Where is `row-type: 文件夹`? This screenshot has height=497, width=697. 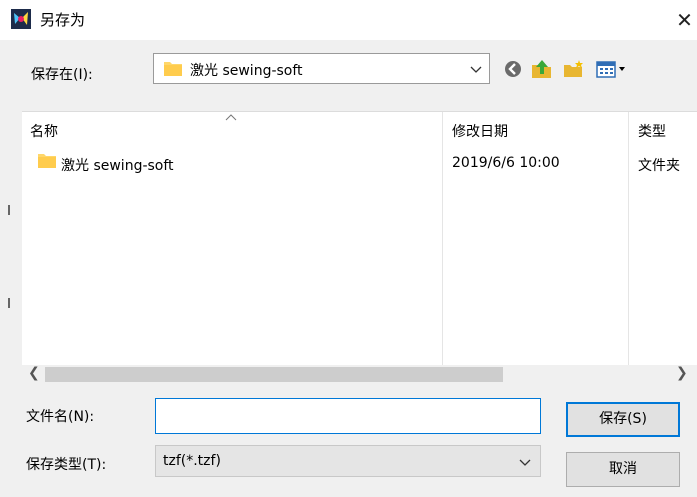
row-type: 文件夹 is located at coordinates (659, 166).